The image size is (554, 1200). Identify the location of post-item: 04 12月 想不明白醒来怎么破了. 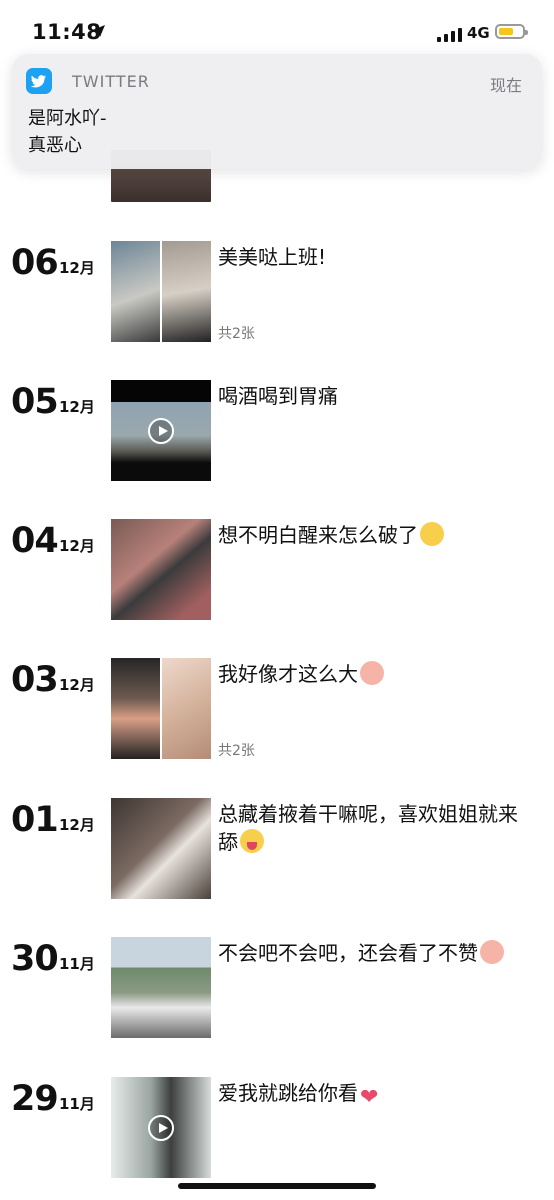
(277, 570).